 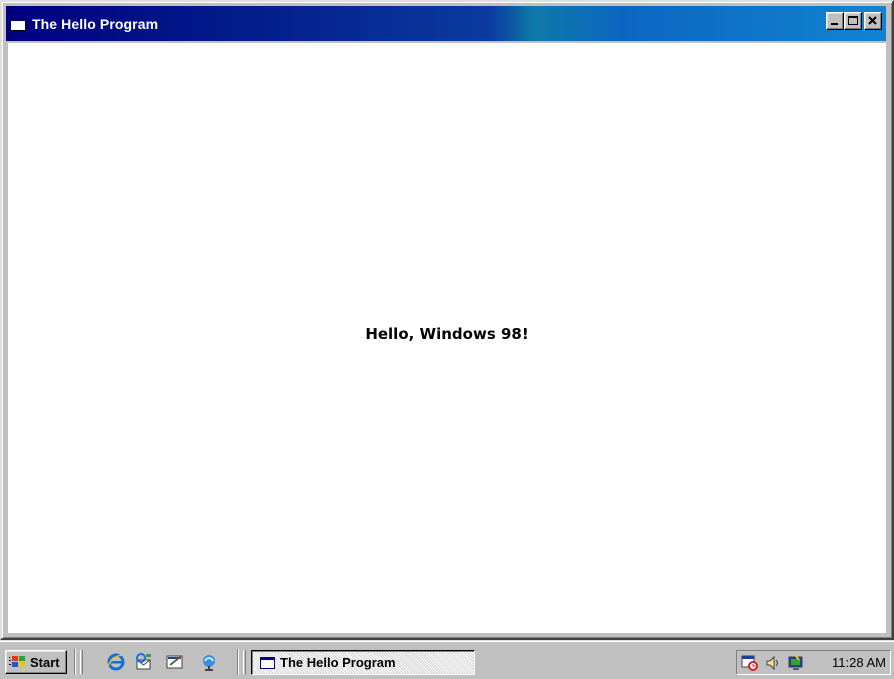 What do you see at coordinates (859, 662) in the screenshot?
I see `clock: 11:28 AM` at bounding box center [859, 662].